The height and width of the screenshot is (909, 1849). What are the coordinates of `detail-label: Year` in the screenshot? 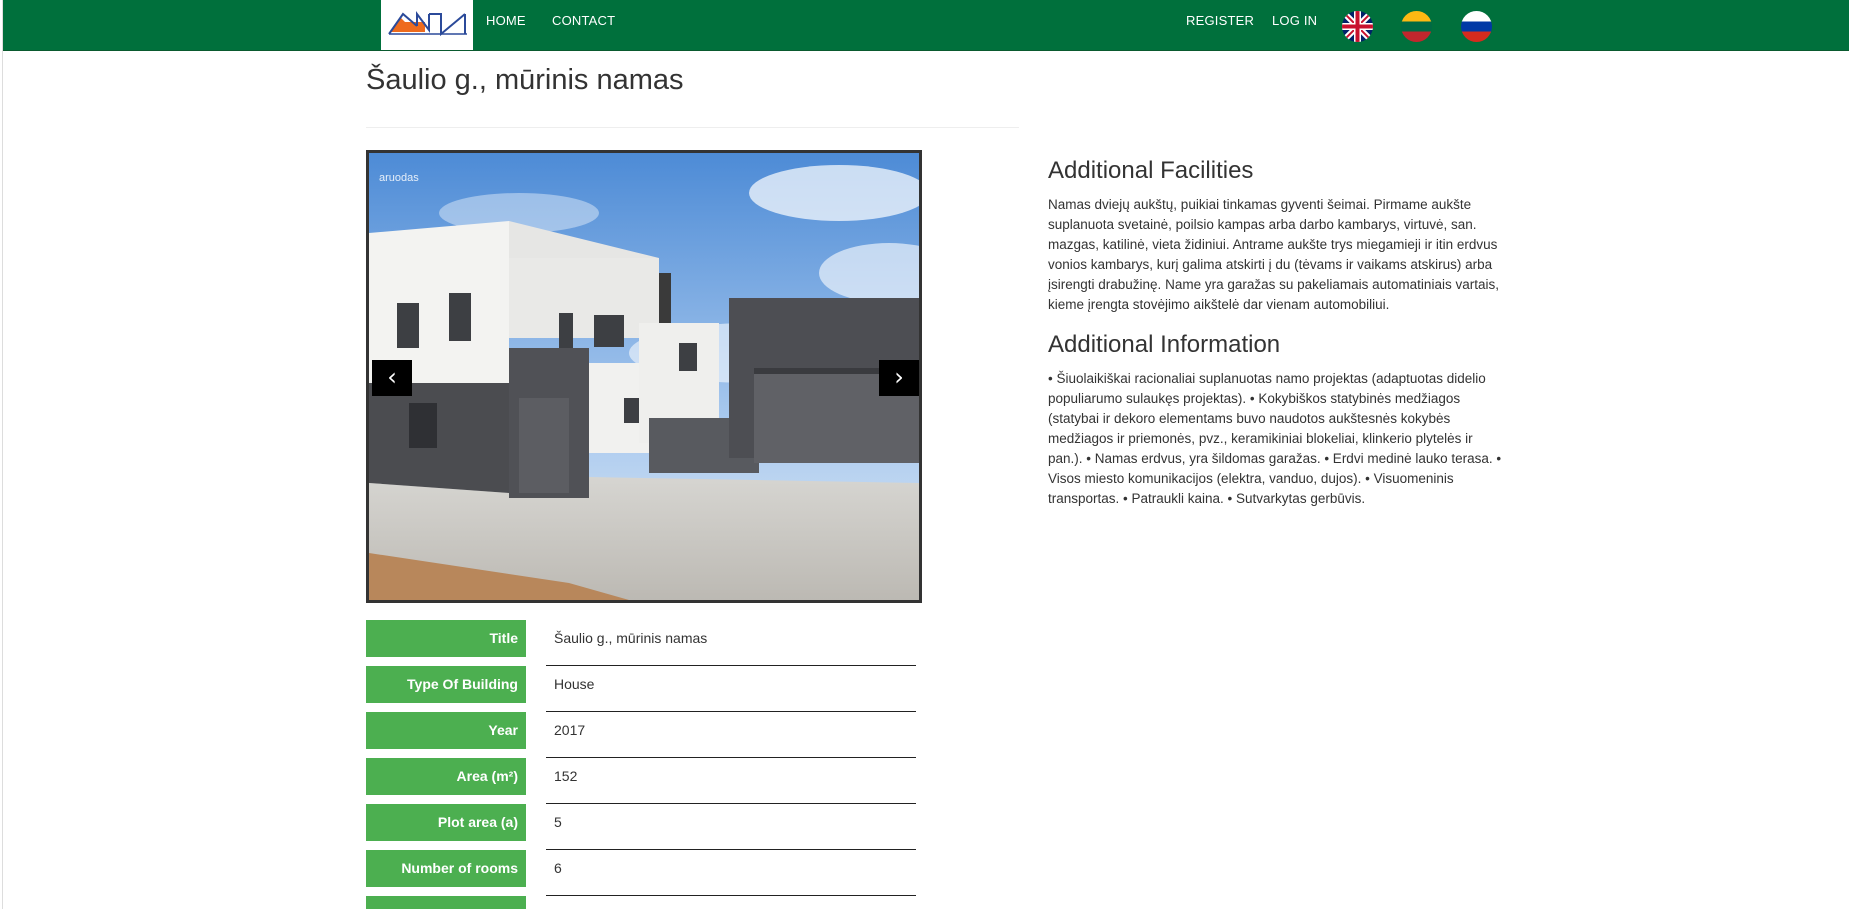 It's located at (446, 730).